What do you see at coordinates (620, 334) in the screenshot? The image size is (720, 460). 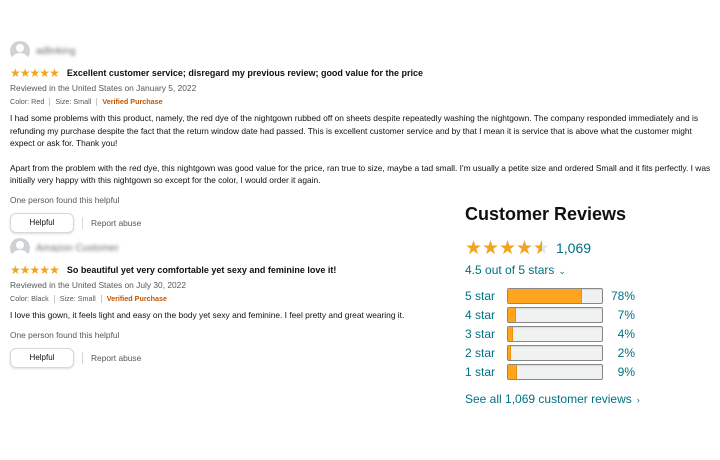 I see `histogram-percent: 4%` at bounding box center [620, 334].